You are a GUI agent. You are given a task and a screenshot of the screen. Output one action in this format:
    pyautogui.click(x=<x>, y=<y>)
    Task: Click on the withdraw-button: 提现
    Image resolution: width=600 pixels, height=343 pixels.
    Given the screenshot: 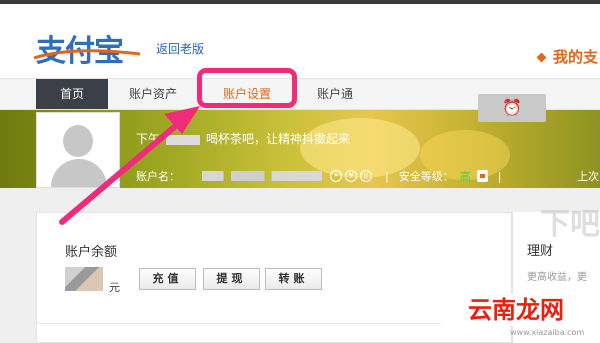 What is the action you would take?
    pyautogui.click(x=231, y=279)
    